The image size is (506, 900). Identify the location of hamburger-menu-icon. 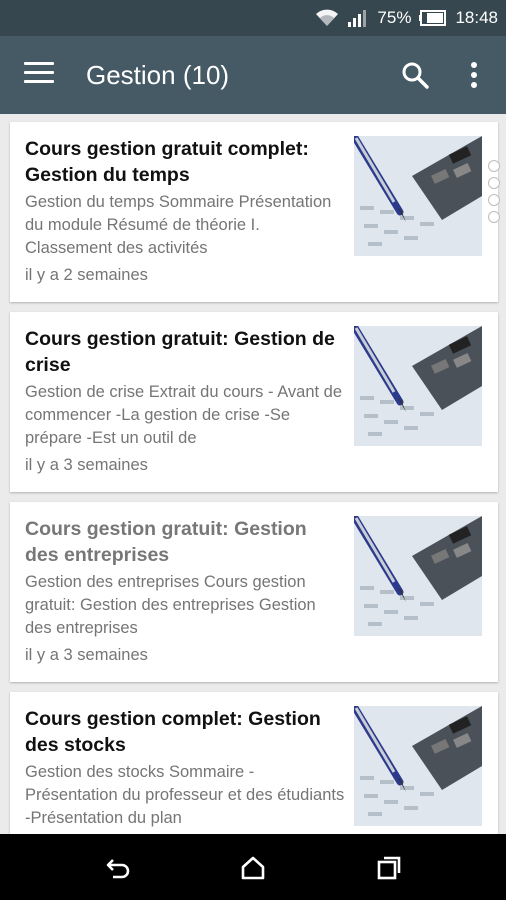
(39, 74).